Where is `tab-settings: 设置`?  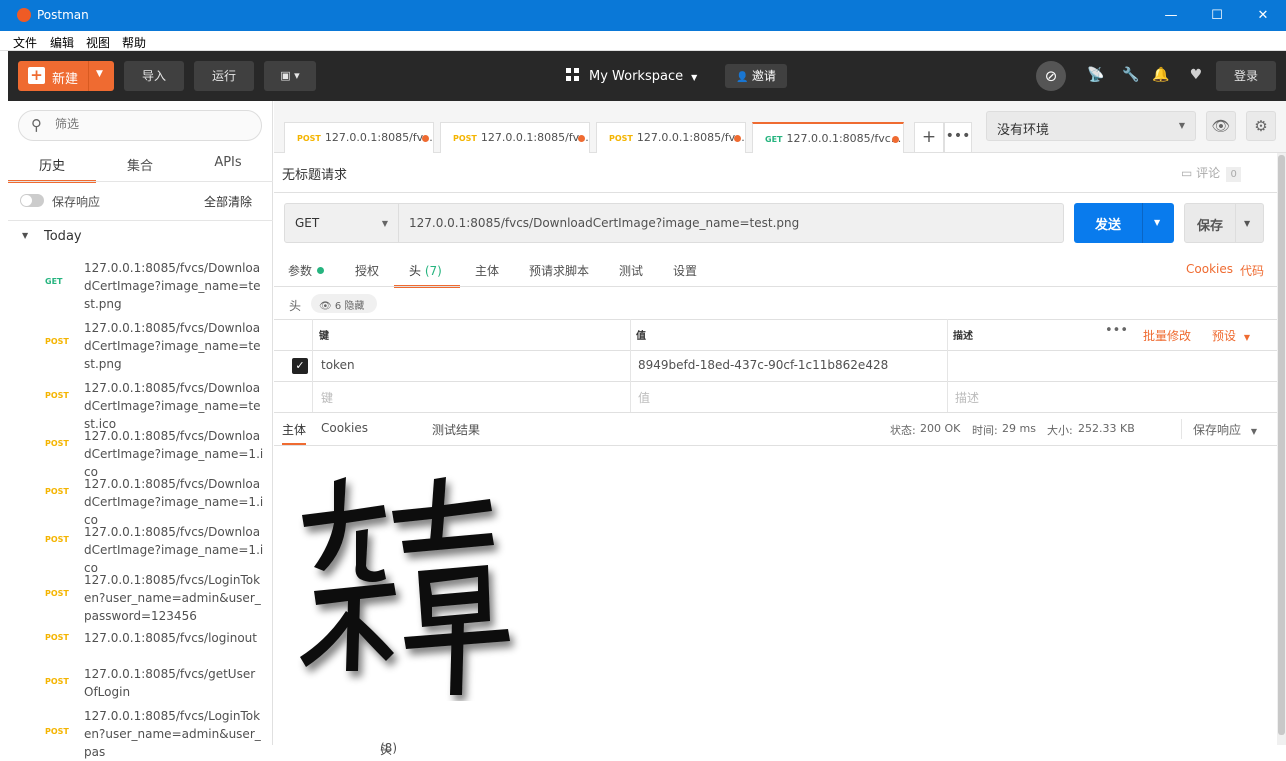
tab-settings: 设置 is located at coordinates (685, 270).